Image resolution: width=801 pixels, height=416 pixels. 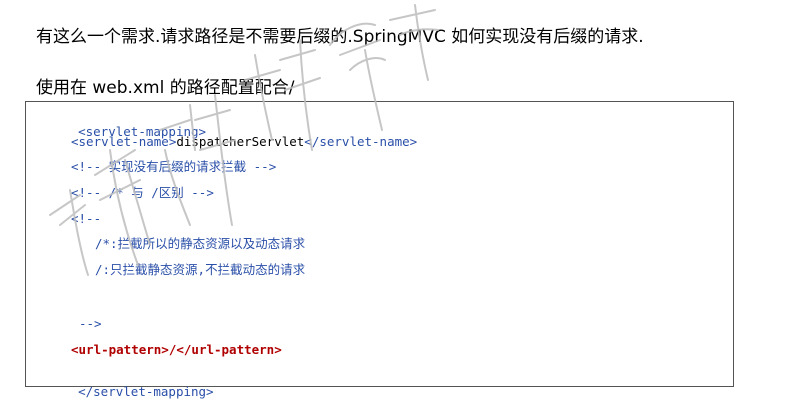 I want to click on code-line-servlet-mapping-close: </servlet-mapping>, so click(x=131, y=392).